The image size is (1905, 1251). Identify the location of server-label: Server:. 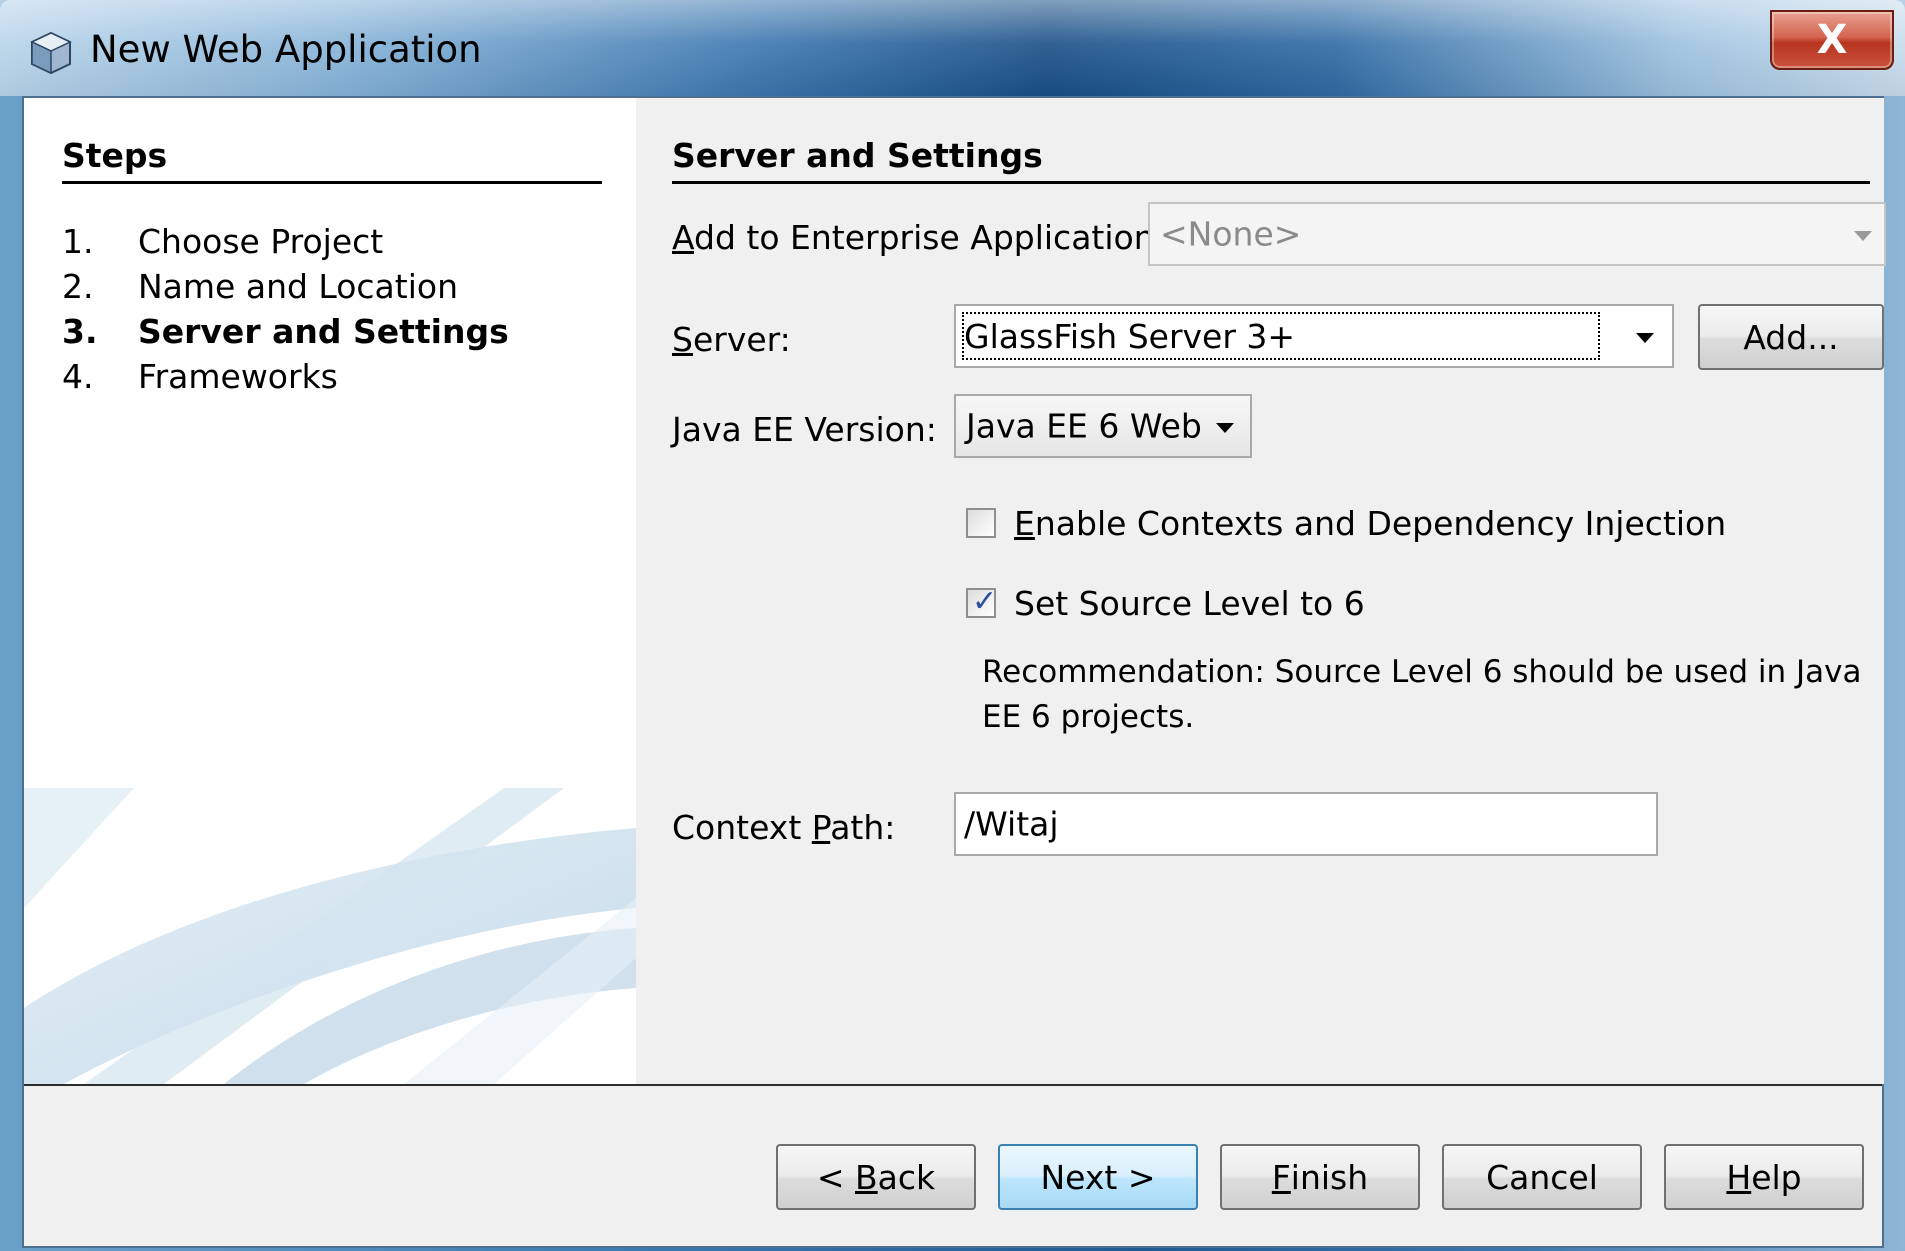
(731, 339).